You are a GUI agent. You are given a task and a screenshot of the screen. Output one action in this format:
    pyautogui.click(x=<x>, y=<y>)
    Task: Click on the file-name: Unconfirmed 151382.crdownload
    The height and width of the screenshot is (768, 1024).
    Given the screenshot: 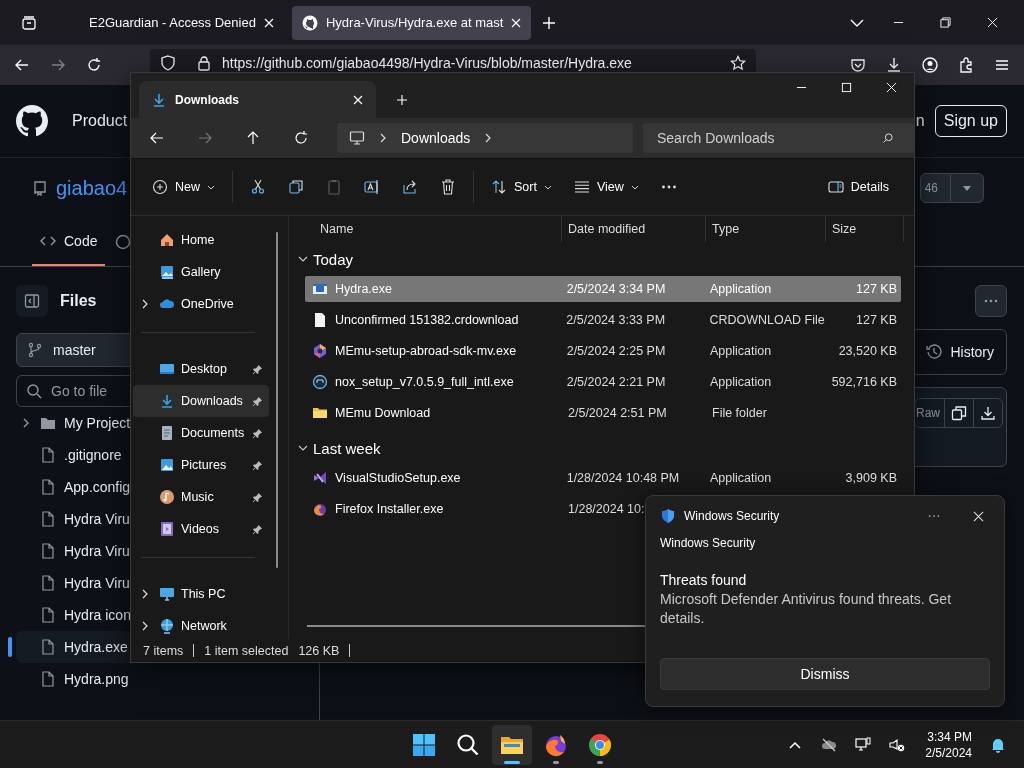 What is the action you would take?
    pyautogui.click(x=427, y=320)
    